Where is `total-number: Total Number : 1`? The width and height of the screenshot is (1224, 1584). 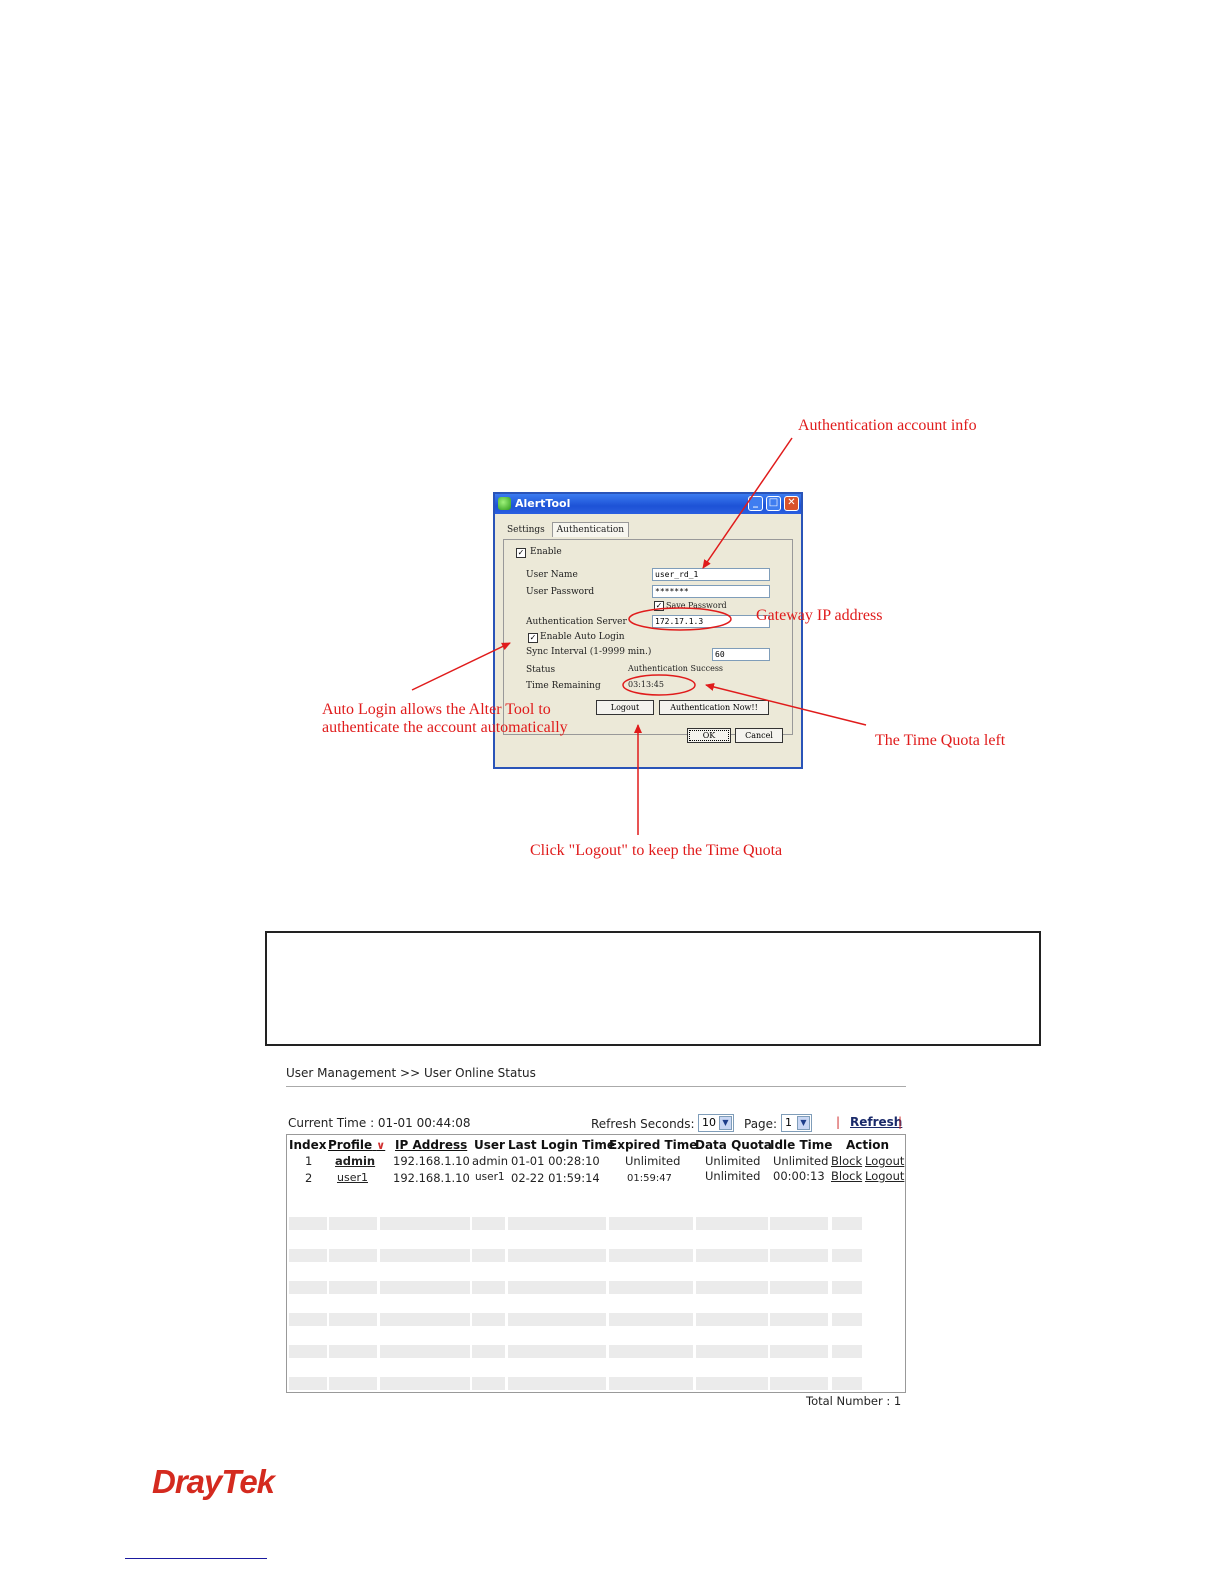 total-number: Total Number : 1 is located at coordinates (854, 1401).